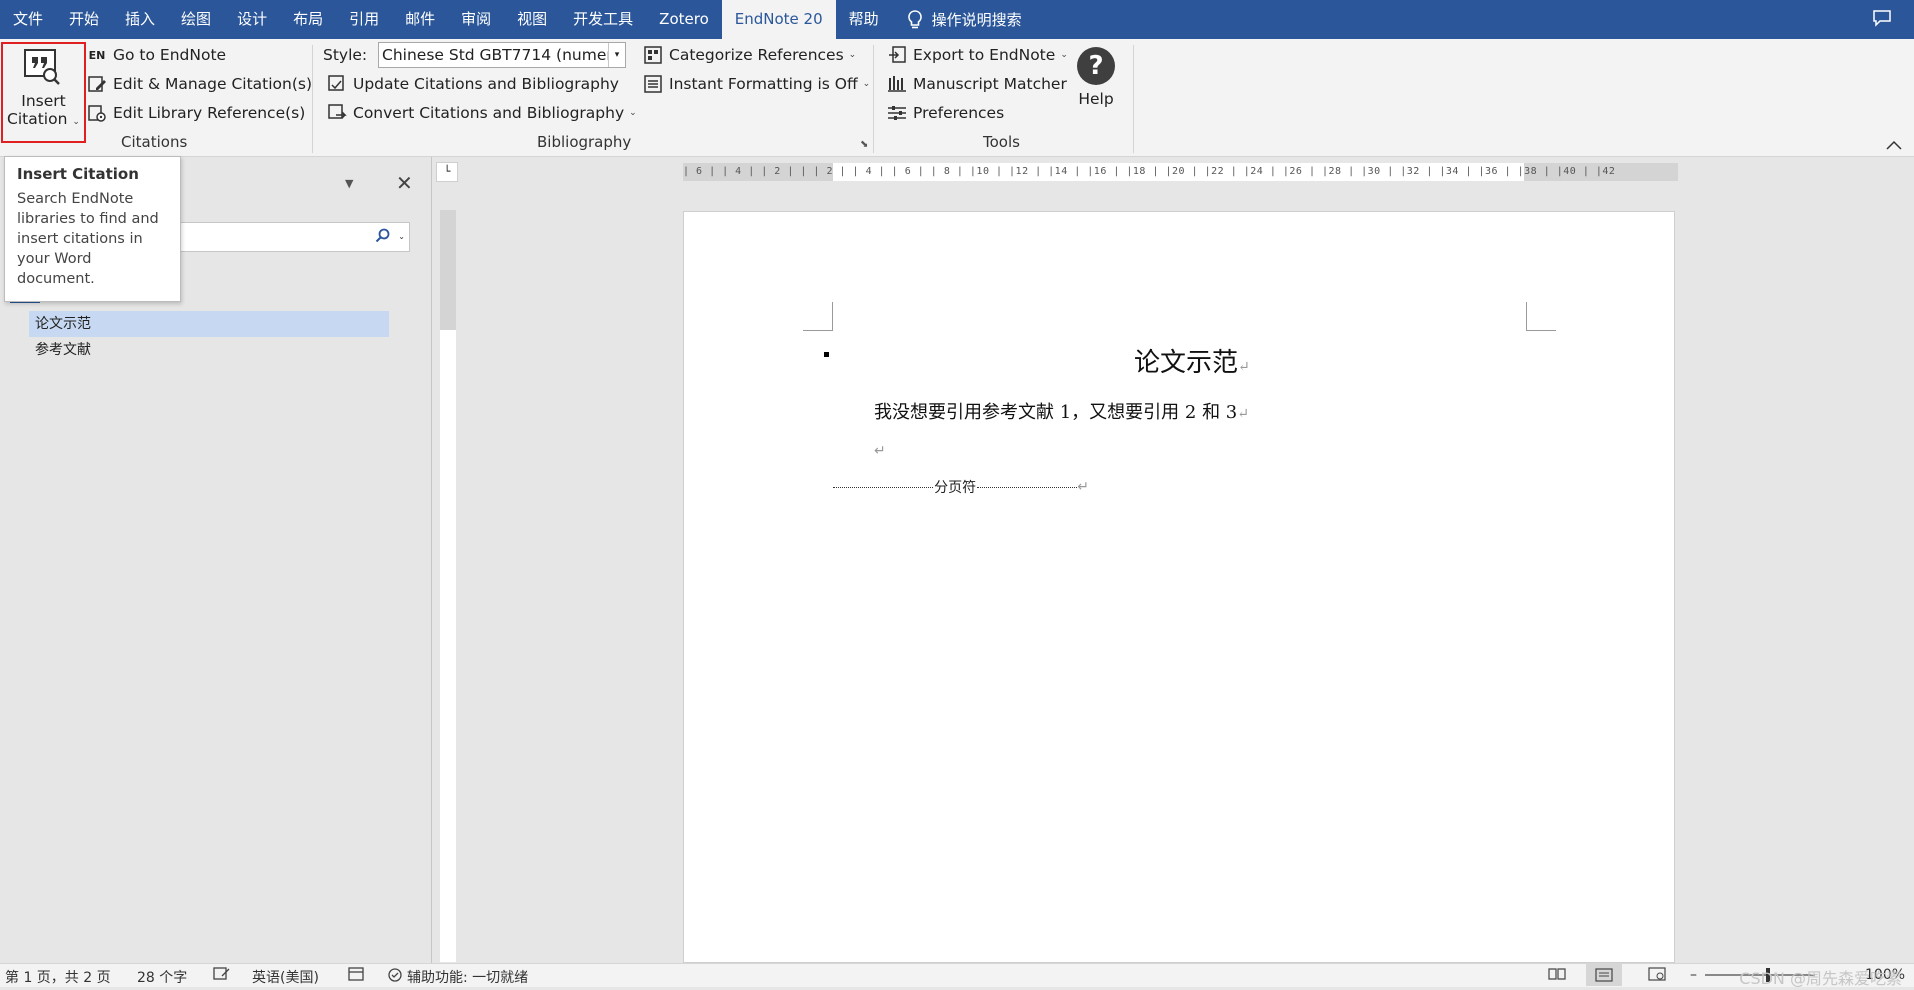  Describe the element at coordinates (864, 19) in the screenshot. I see `tab-help: 帮助` at that location.